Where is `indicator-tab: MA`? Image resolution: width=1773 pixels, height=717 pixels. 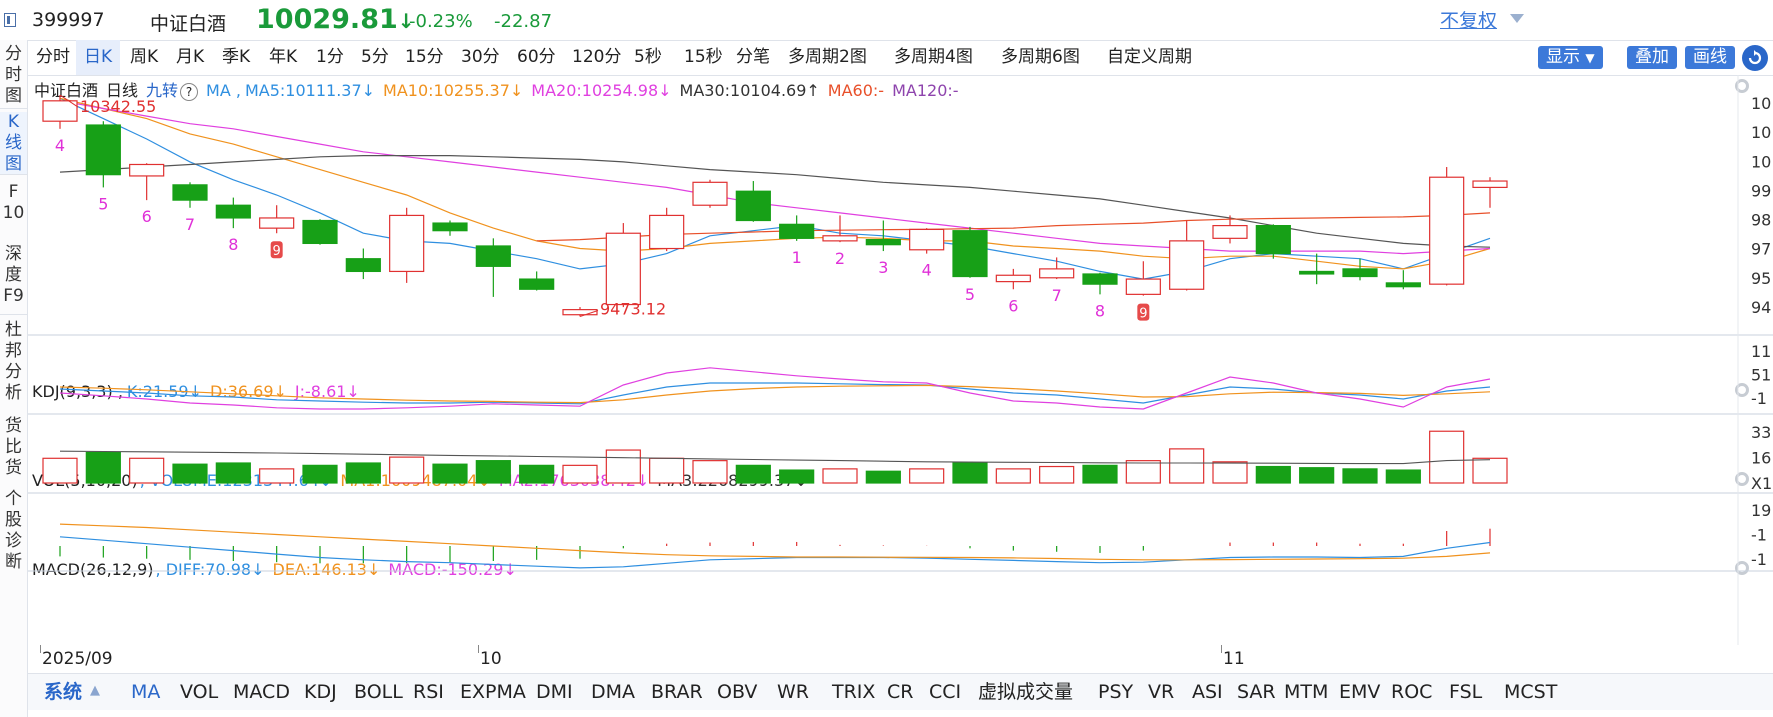 indicator-tab: MA is located at coordinates (145, 692).